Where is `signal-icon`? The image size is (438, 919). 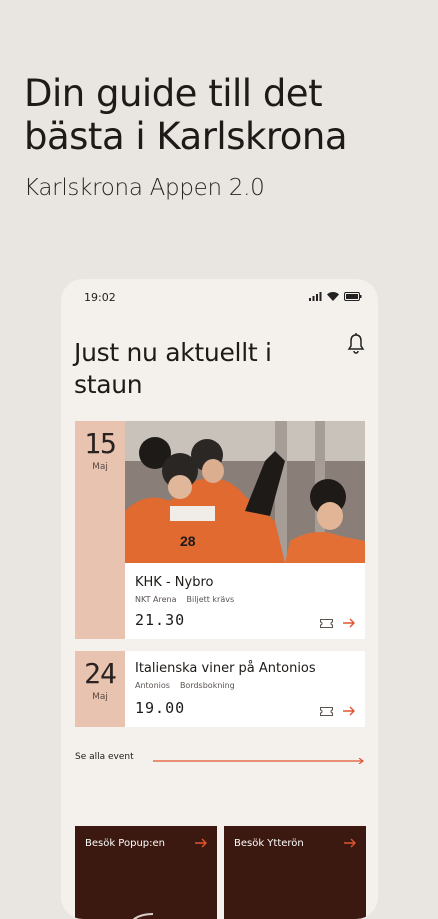
signal-icon is located at coordinates (315, 296).